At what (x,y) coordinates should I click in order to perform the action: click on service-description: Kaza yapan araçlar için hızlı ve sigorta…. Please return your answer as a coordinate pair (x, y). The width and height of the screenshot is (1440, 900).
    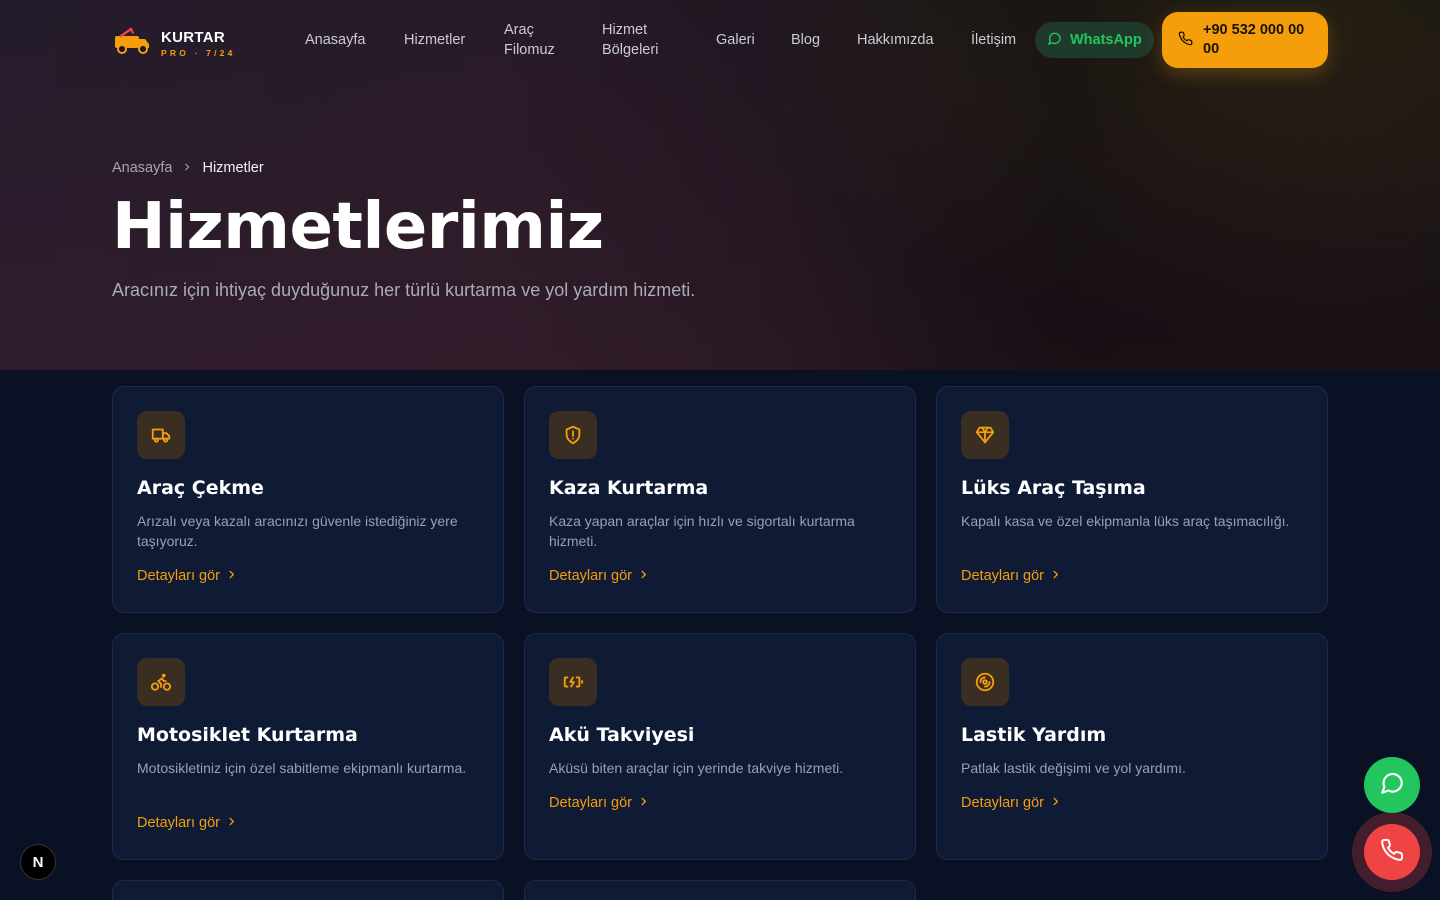
    Looking at the image, I should click on (702, 531).